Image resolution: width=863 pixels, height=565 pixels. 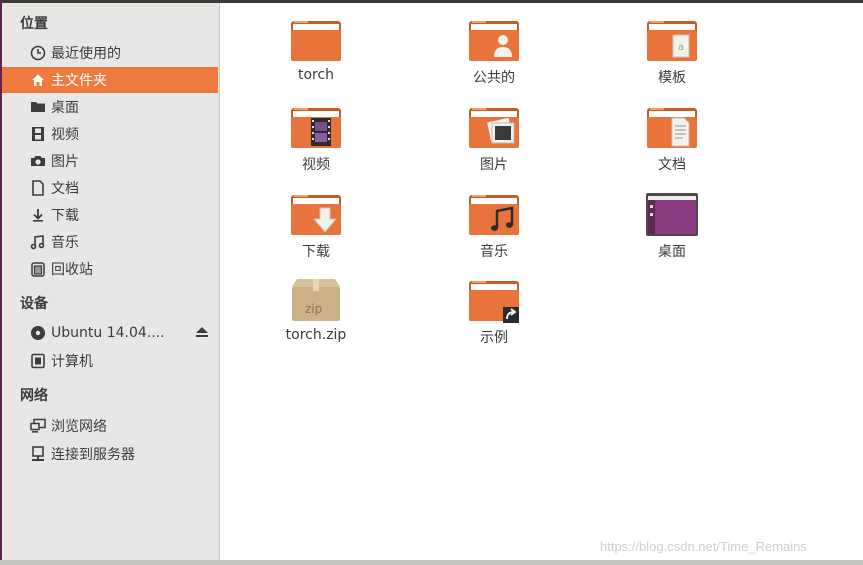 I want to click on download-icon, so click(x=38, y=215).